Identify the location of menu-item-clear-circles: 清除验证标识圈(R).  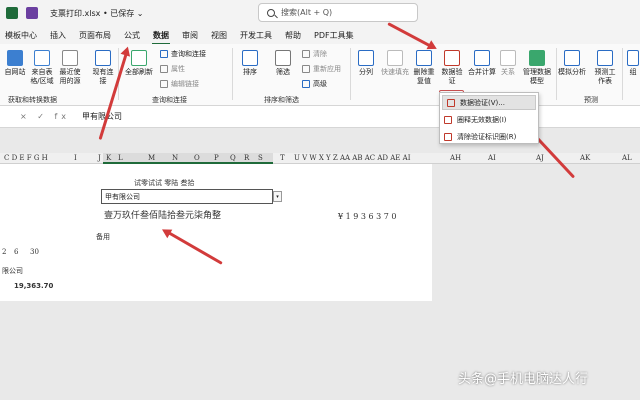
(489, 136).